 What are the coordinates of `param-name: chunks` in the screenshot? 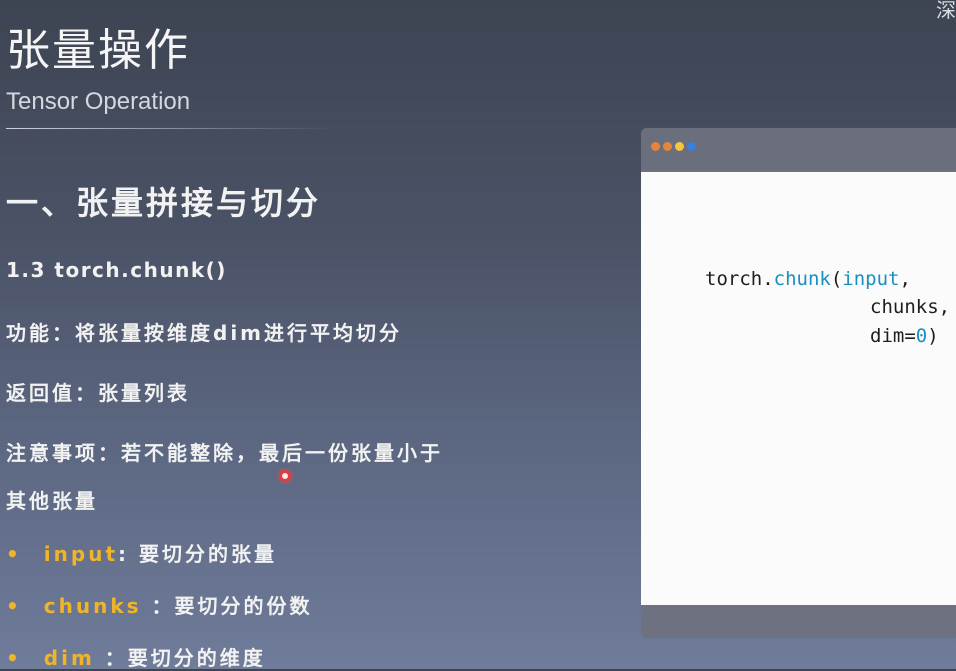 It's located at (92, 606).